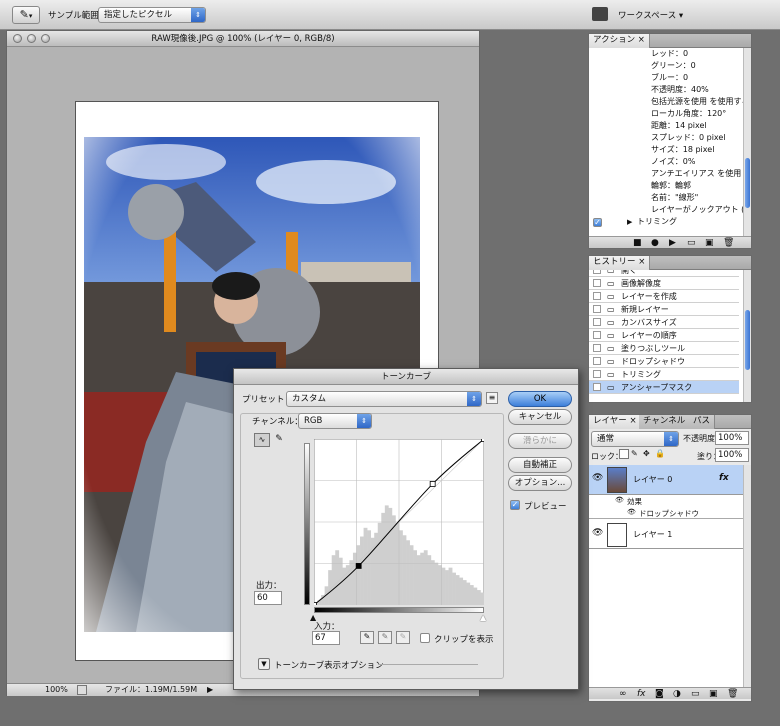 This screenshot has height=726, width=780. Describe the element at coordinates (279, 440) in the screenshot. I see `pencil-draw-icon: ✎` at that location.